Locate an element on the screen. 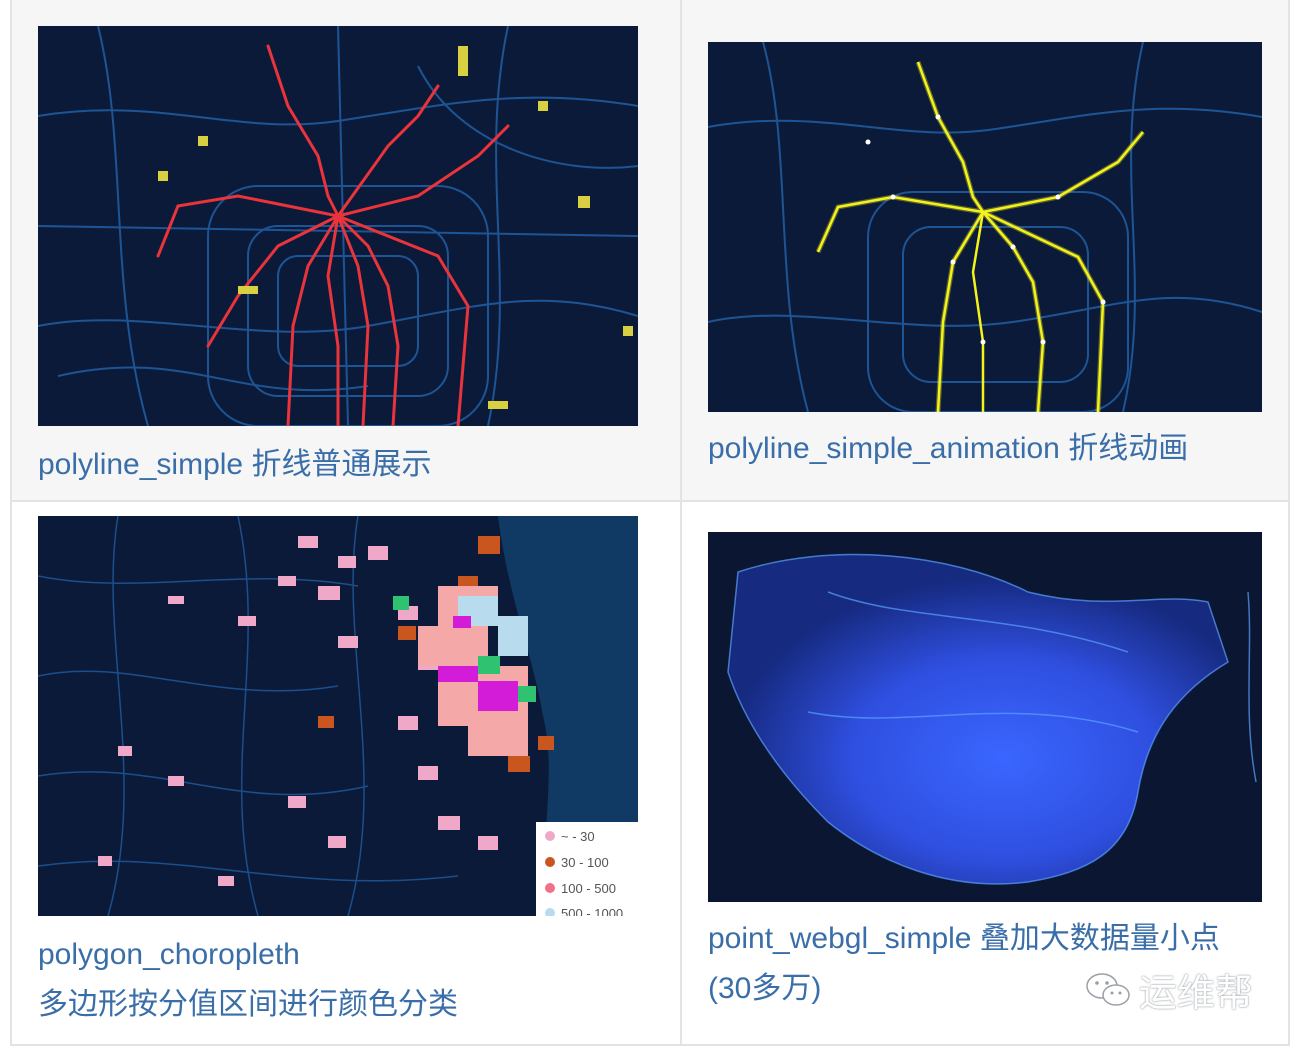 Image resolution: width=1302 pixels, height=1058 pixels. legend-item-2: 30 - 100 is located at coordinates (585, 862).